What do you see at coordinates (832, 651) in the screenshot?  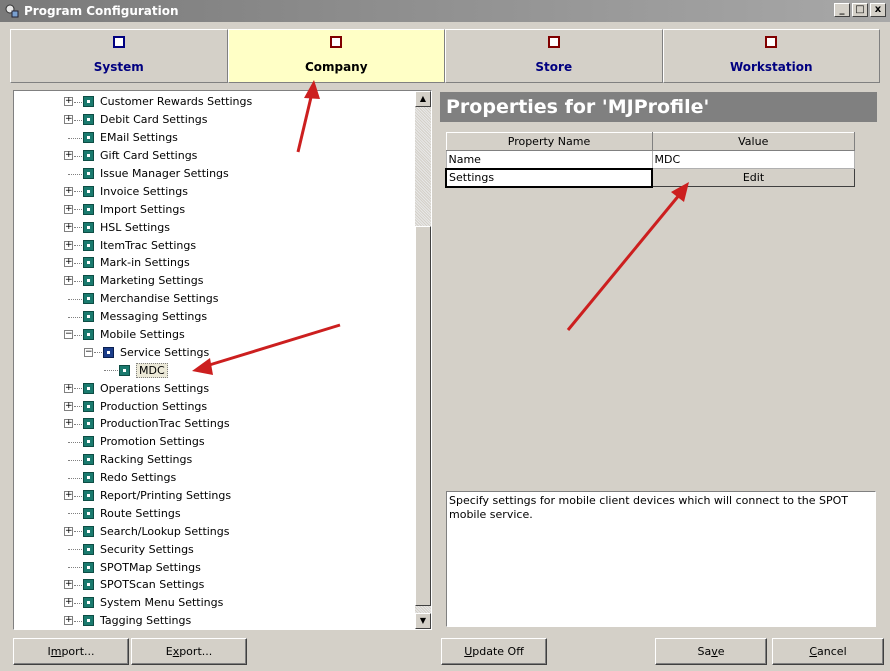 I see `button-text: ancel` at bounding box center [832, 651].